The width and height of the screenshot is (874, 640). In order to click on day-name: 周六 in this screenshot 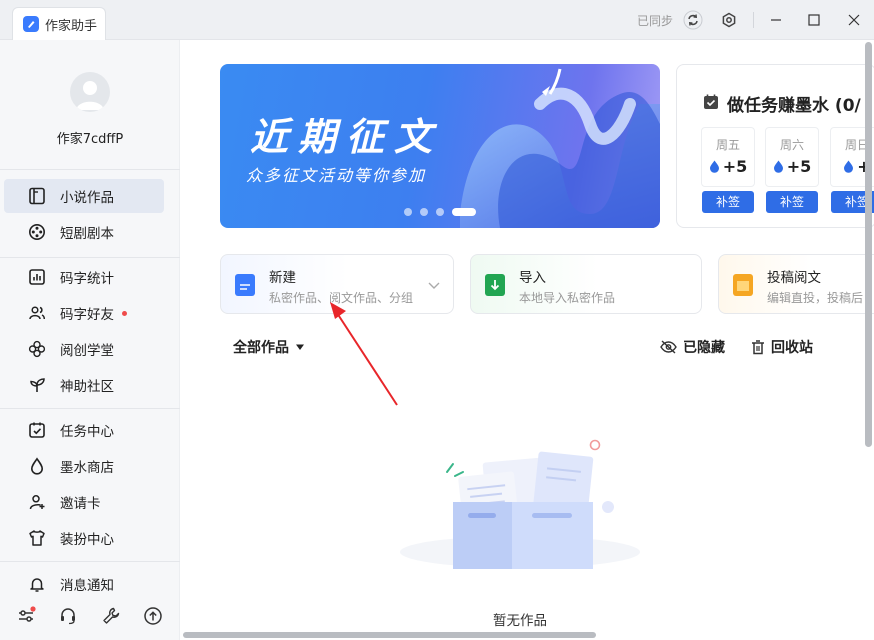, I will do `click(791, 145)`.